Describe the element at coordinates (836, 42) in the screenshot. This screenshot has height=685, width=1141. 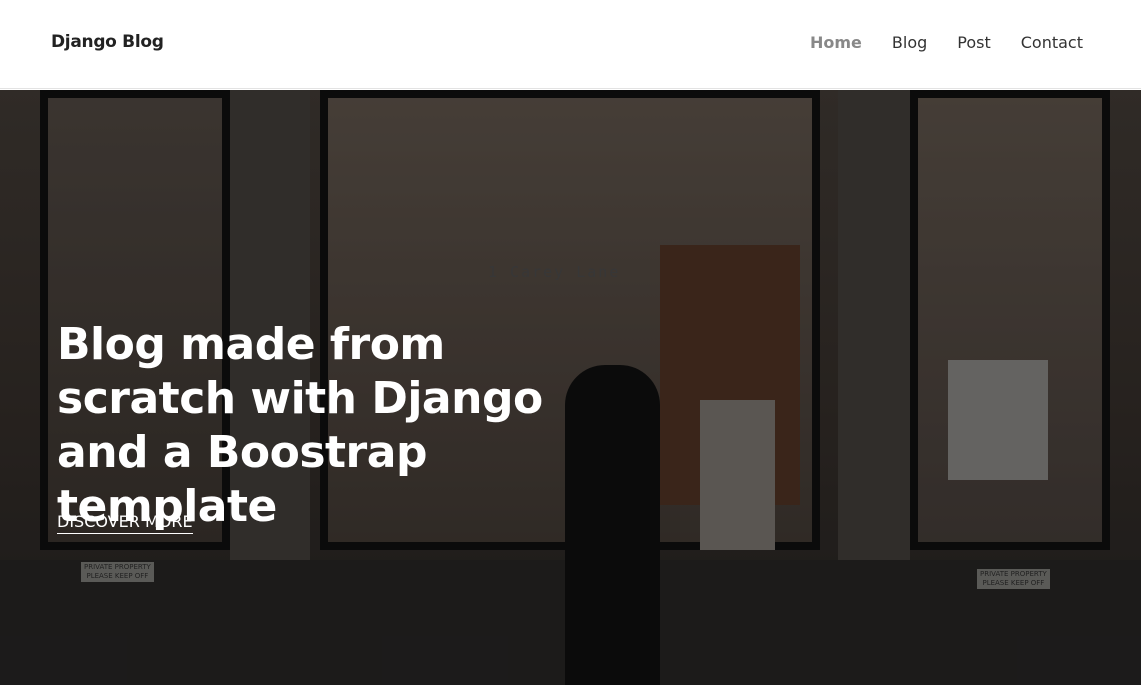
I see `nav-home: Home` at that location.